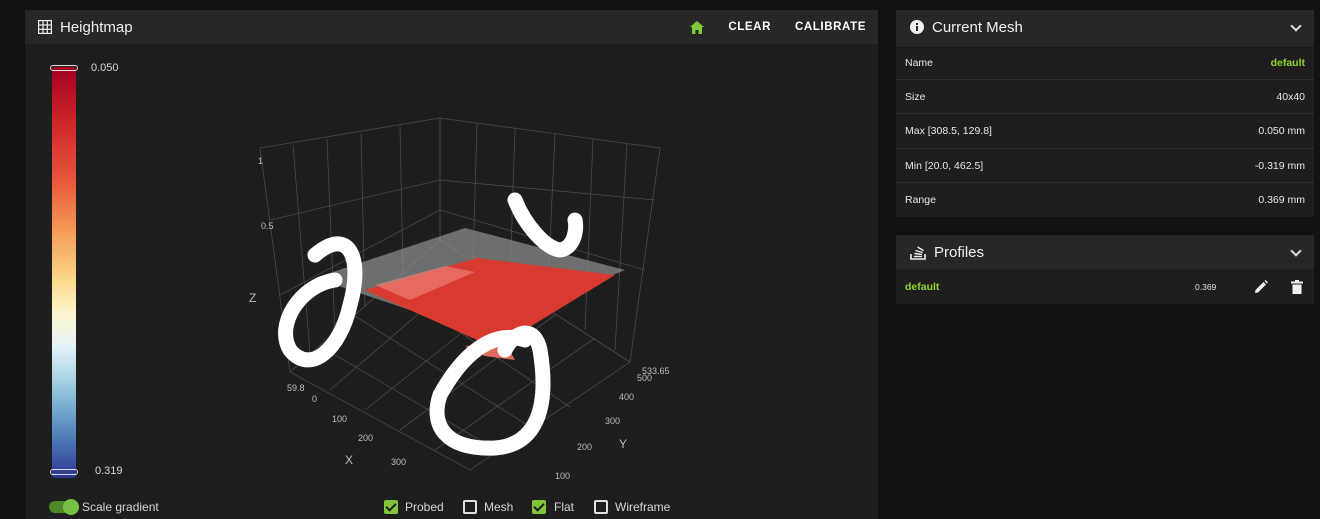 The height and width of the screenshot is (519, 1320). Describe the element at coordinates (959, 252) in the screenshot. I see `profiles-title: Profiles` at that location.